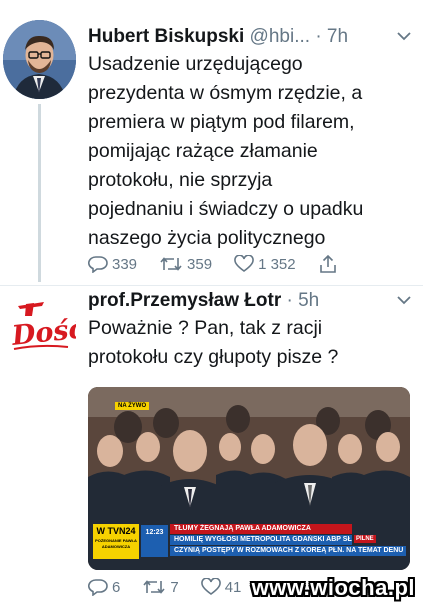 This screenshot has height=607, width=423. What do you see at coordinates (308, 300) in the screenshot?
I see `tweet-timestamp: 5h` at bounding box center [308, 300].